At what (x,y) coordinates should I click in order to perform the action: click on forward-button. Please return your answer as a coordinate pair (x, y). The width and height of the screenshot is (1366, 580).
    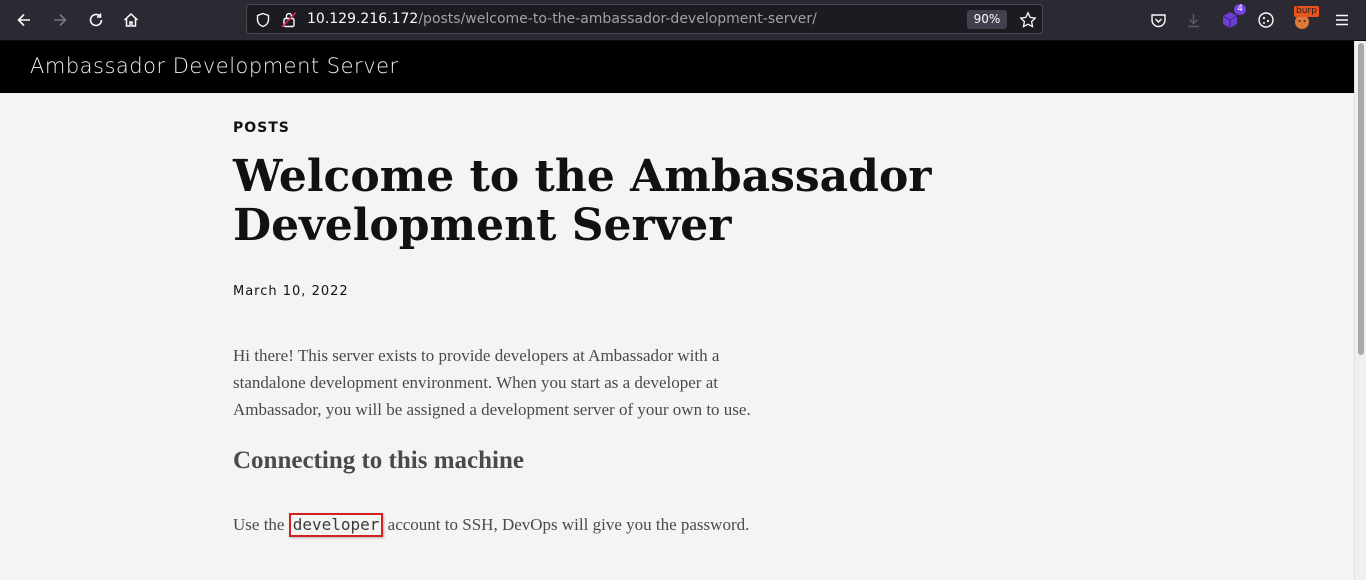
    Looking at the image, I should click on (60, 20).